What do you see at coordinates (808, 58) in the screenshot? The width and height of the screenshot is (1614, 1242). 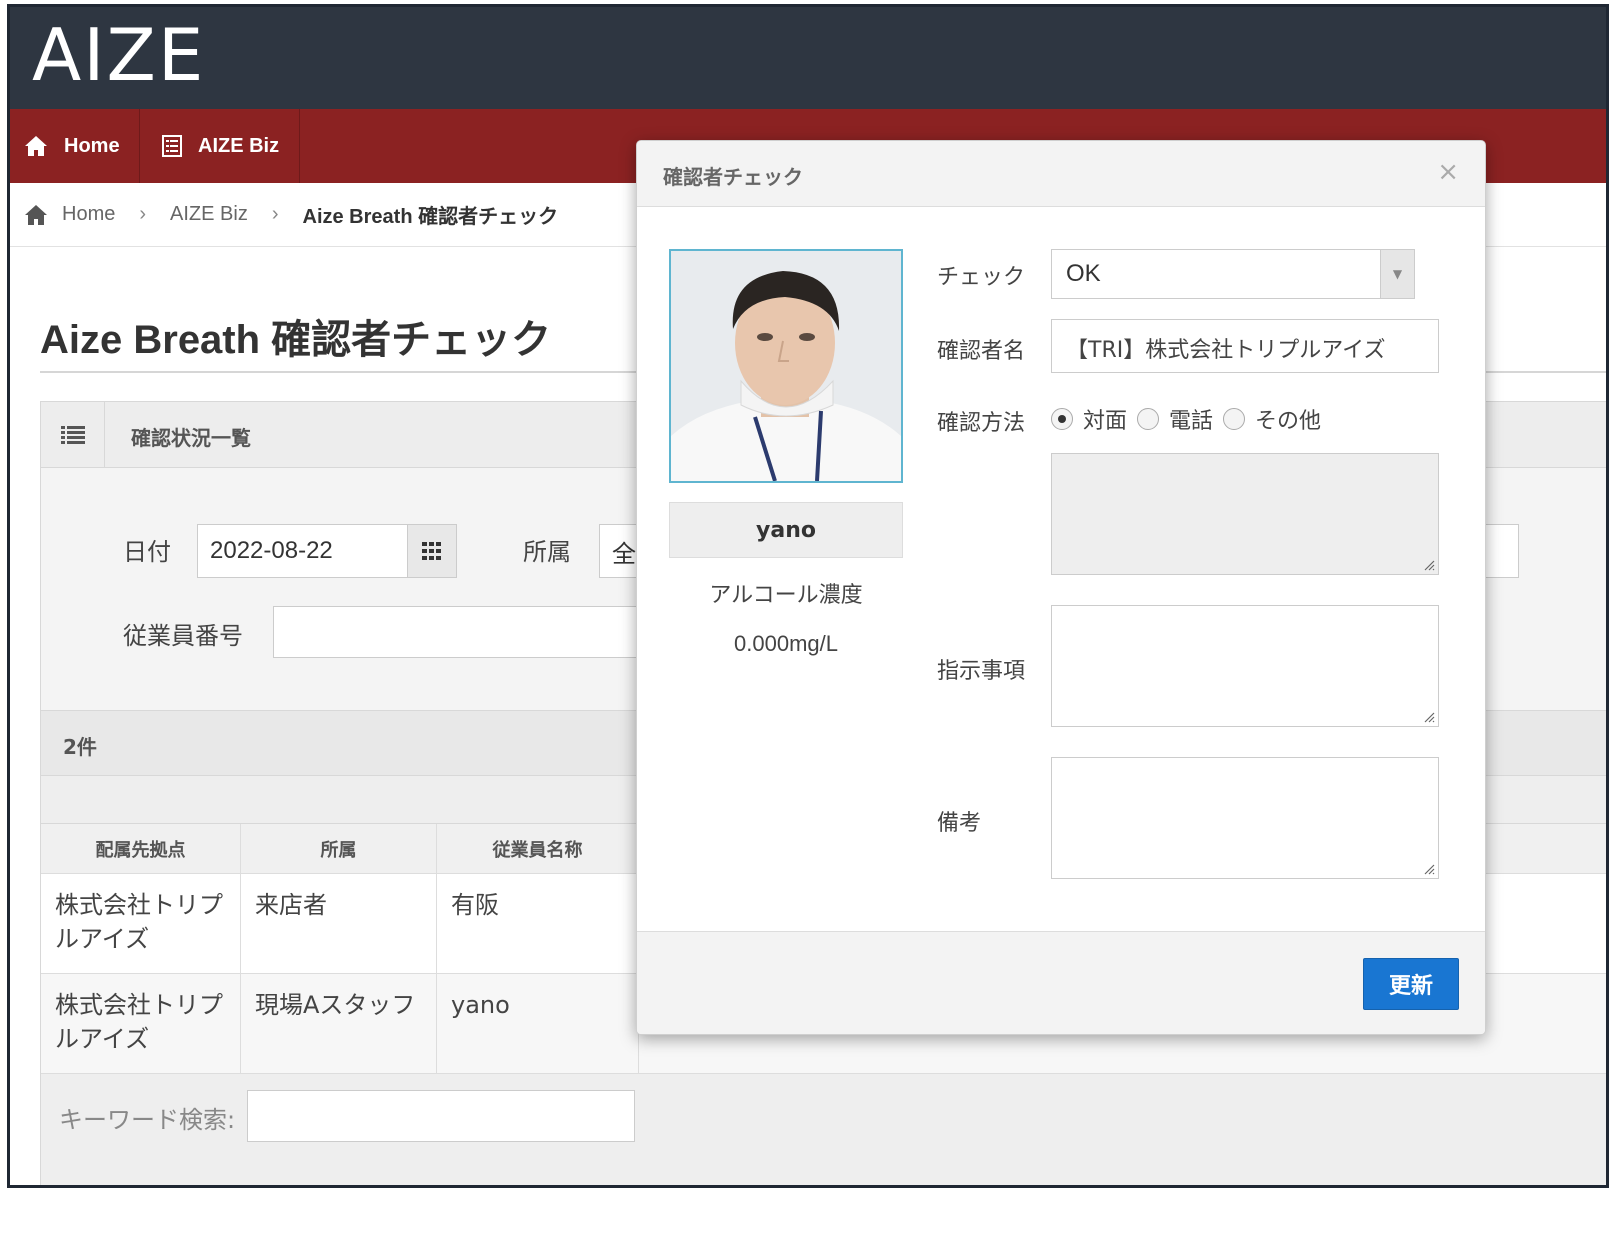 I see `top-header: AIZE` at bounding box center [808, 58].